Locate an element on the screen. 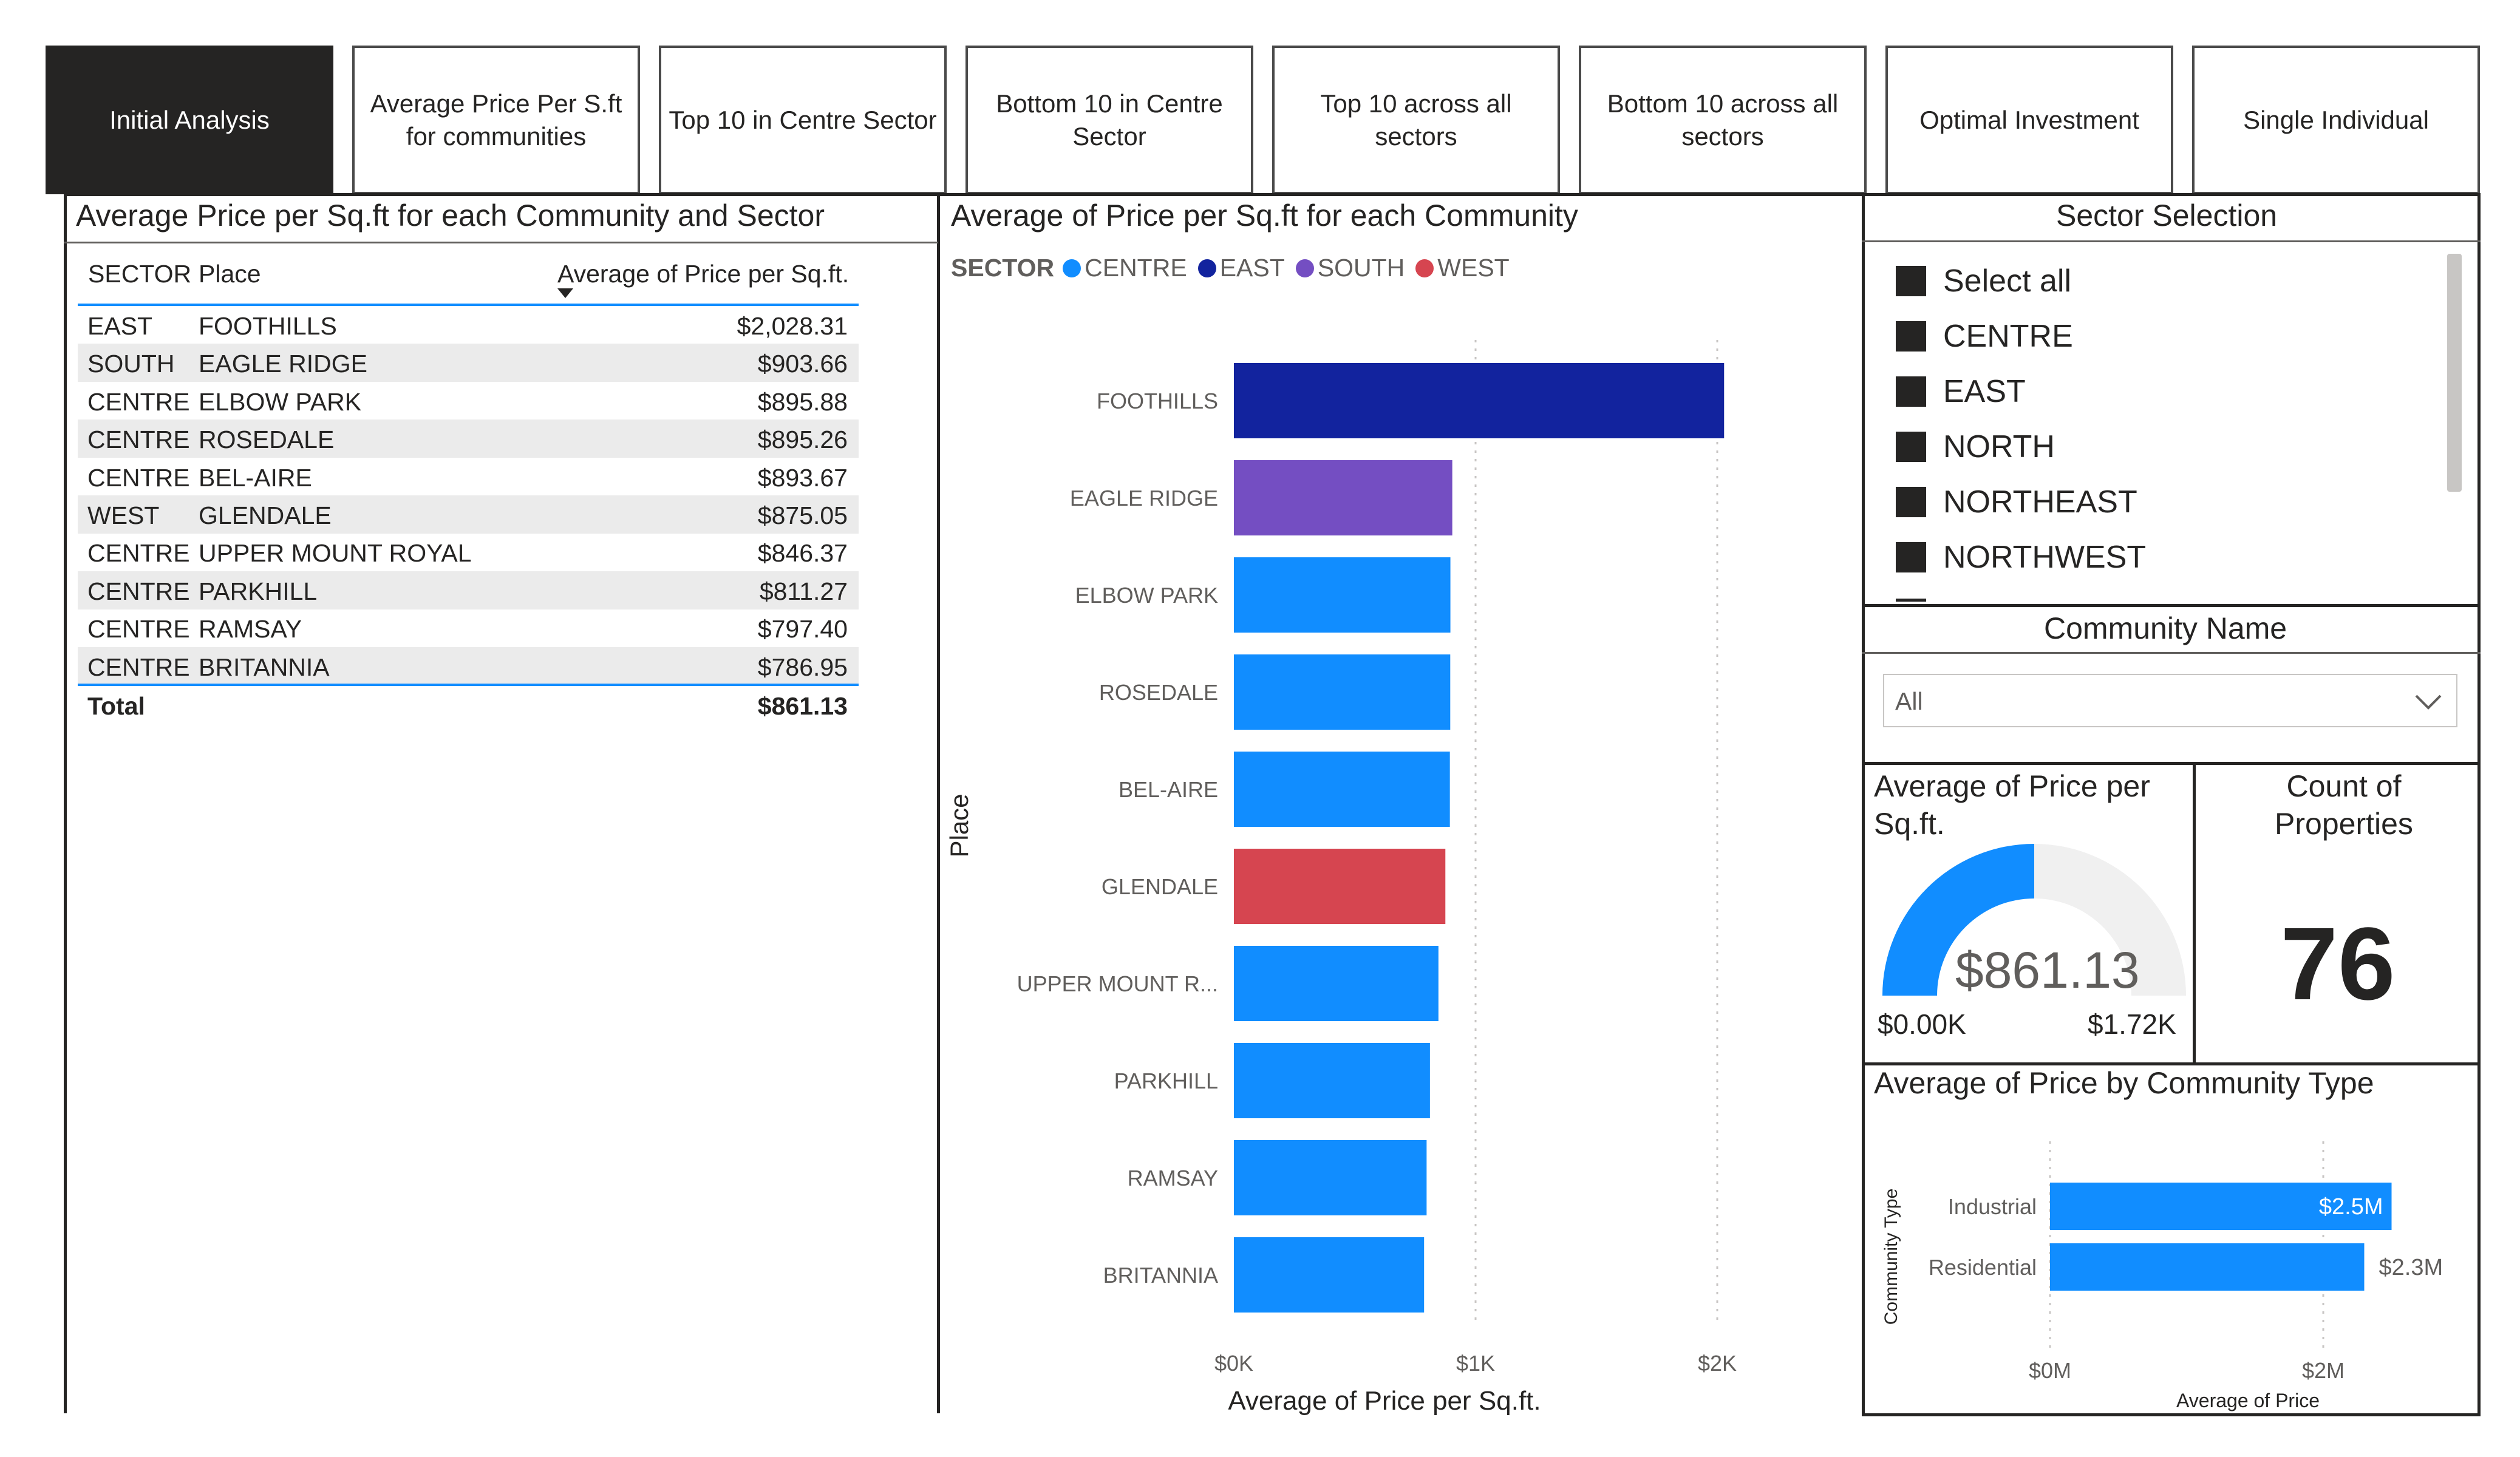 The height and width of the screenshot is (1457, 2520). community-type-title: Average of Price by Community Type is located at coordinates (2124, 1083).